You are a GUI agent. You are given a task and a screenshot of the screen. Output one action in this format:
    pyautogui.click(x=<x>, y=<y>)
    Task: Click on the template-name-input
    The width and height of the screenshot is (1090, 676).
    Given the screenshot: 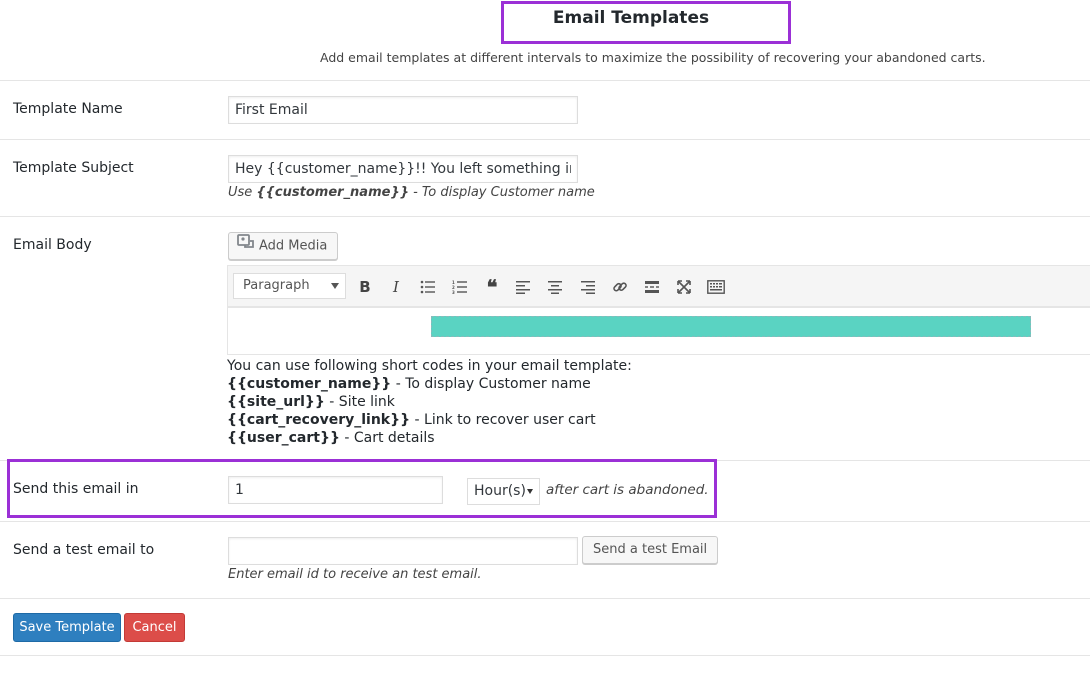 What is the action you would take?
    pyautogui.click(x=403, y=110)
    